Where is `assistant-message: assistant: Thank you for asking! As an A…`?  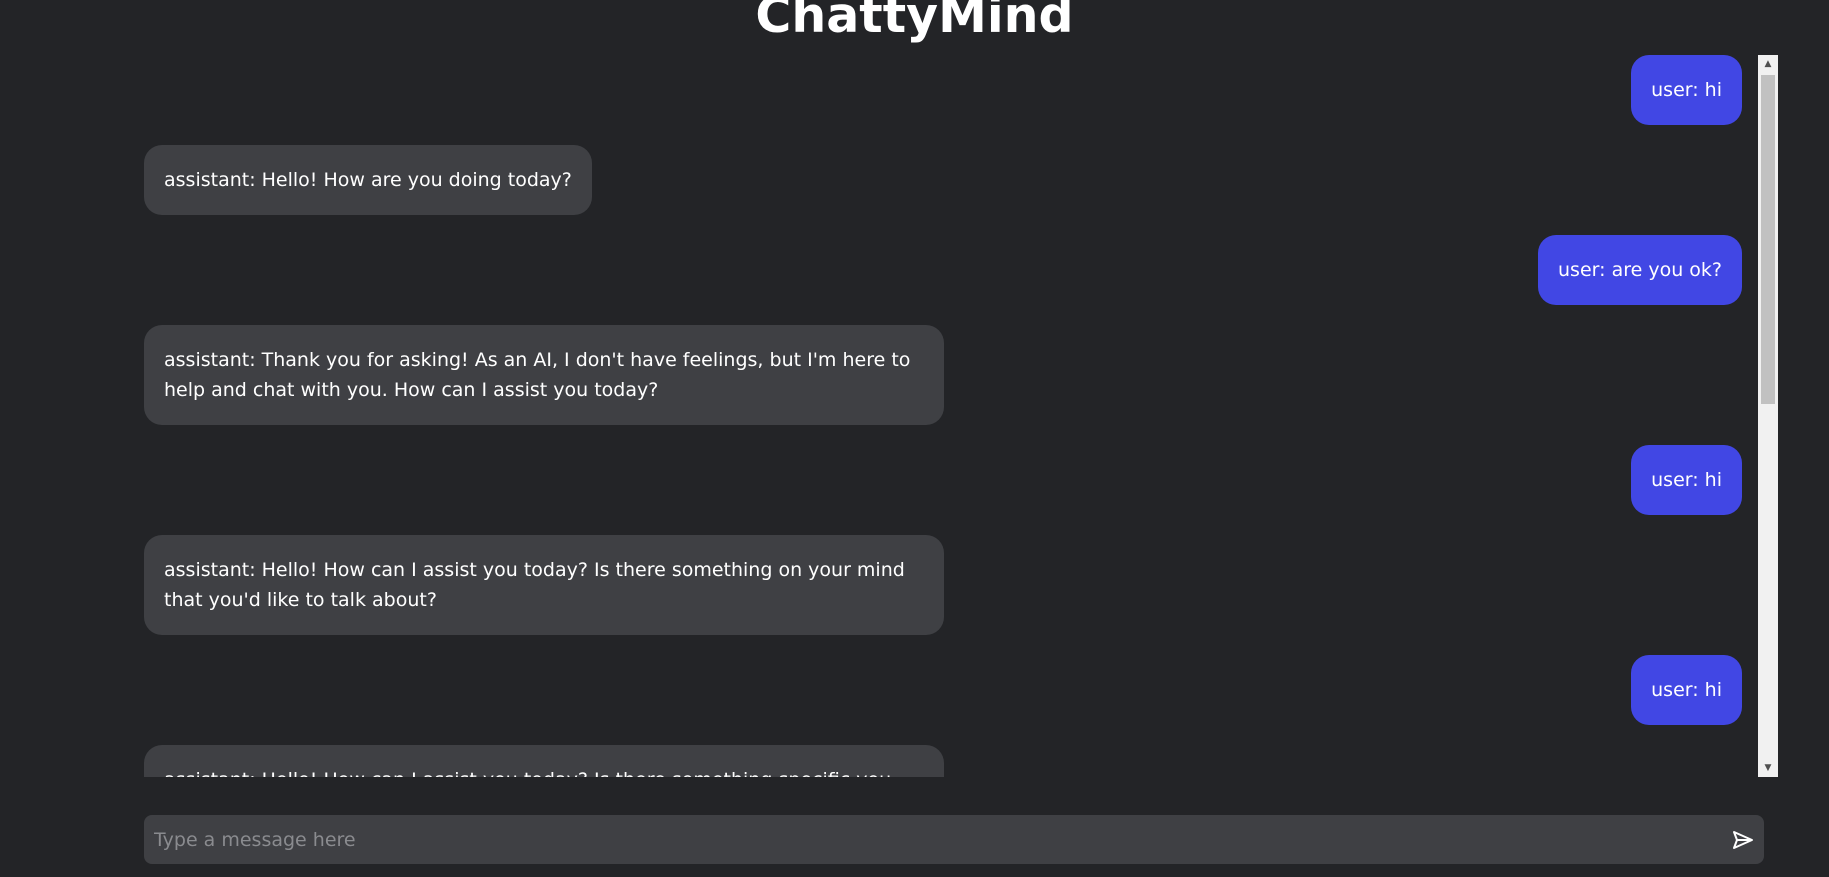 assistant-message: assistant: Thank you for asking! As an A… is located at coordinates (544, 375).